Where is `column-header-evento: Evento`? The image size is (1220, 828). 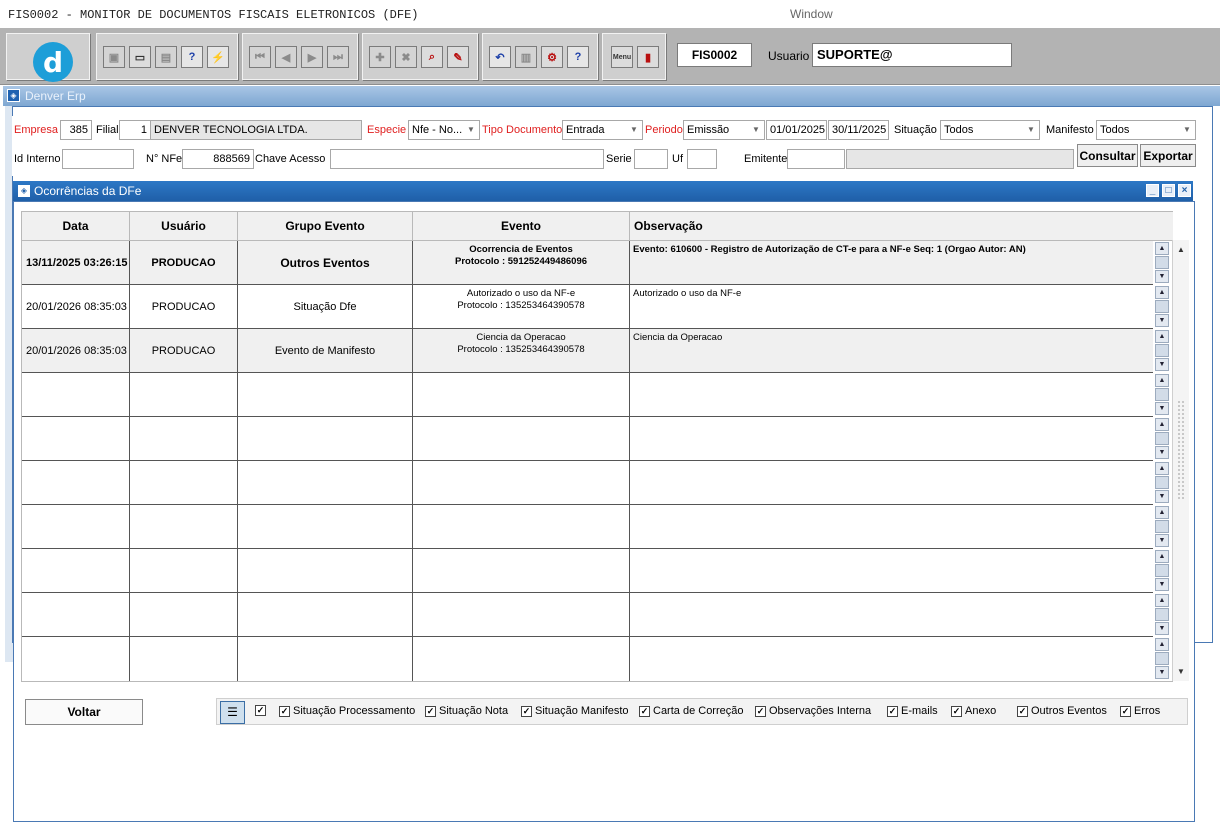
column-header-evento: Evento is located at coordinates (521, 226).